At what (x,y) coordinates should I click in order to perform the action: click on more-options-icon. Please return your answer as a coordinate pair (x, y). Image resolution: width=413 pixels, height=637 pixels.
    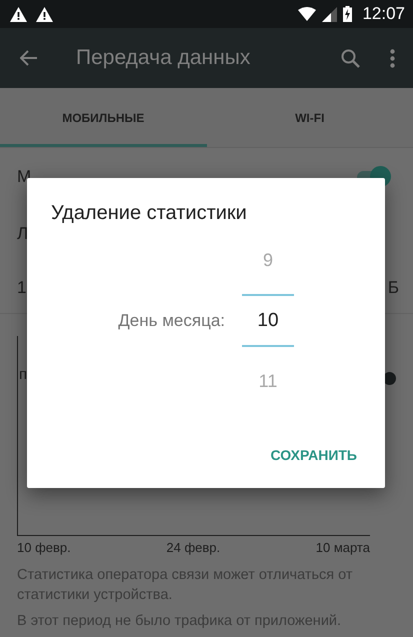
    Looking at the image, I should click on (392, 58).